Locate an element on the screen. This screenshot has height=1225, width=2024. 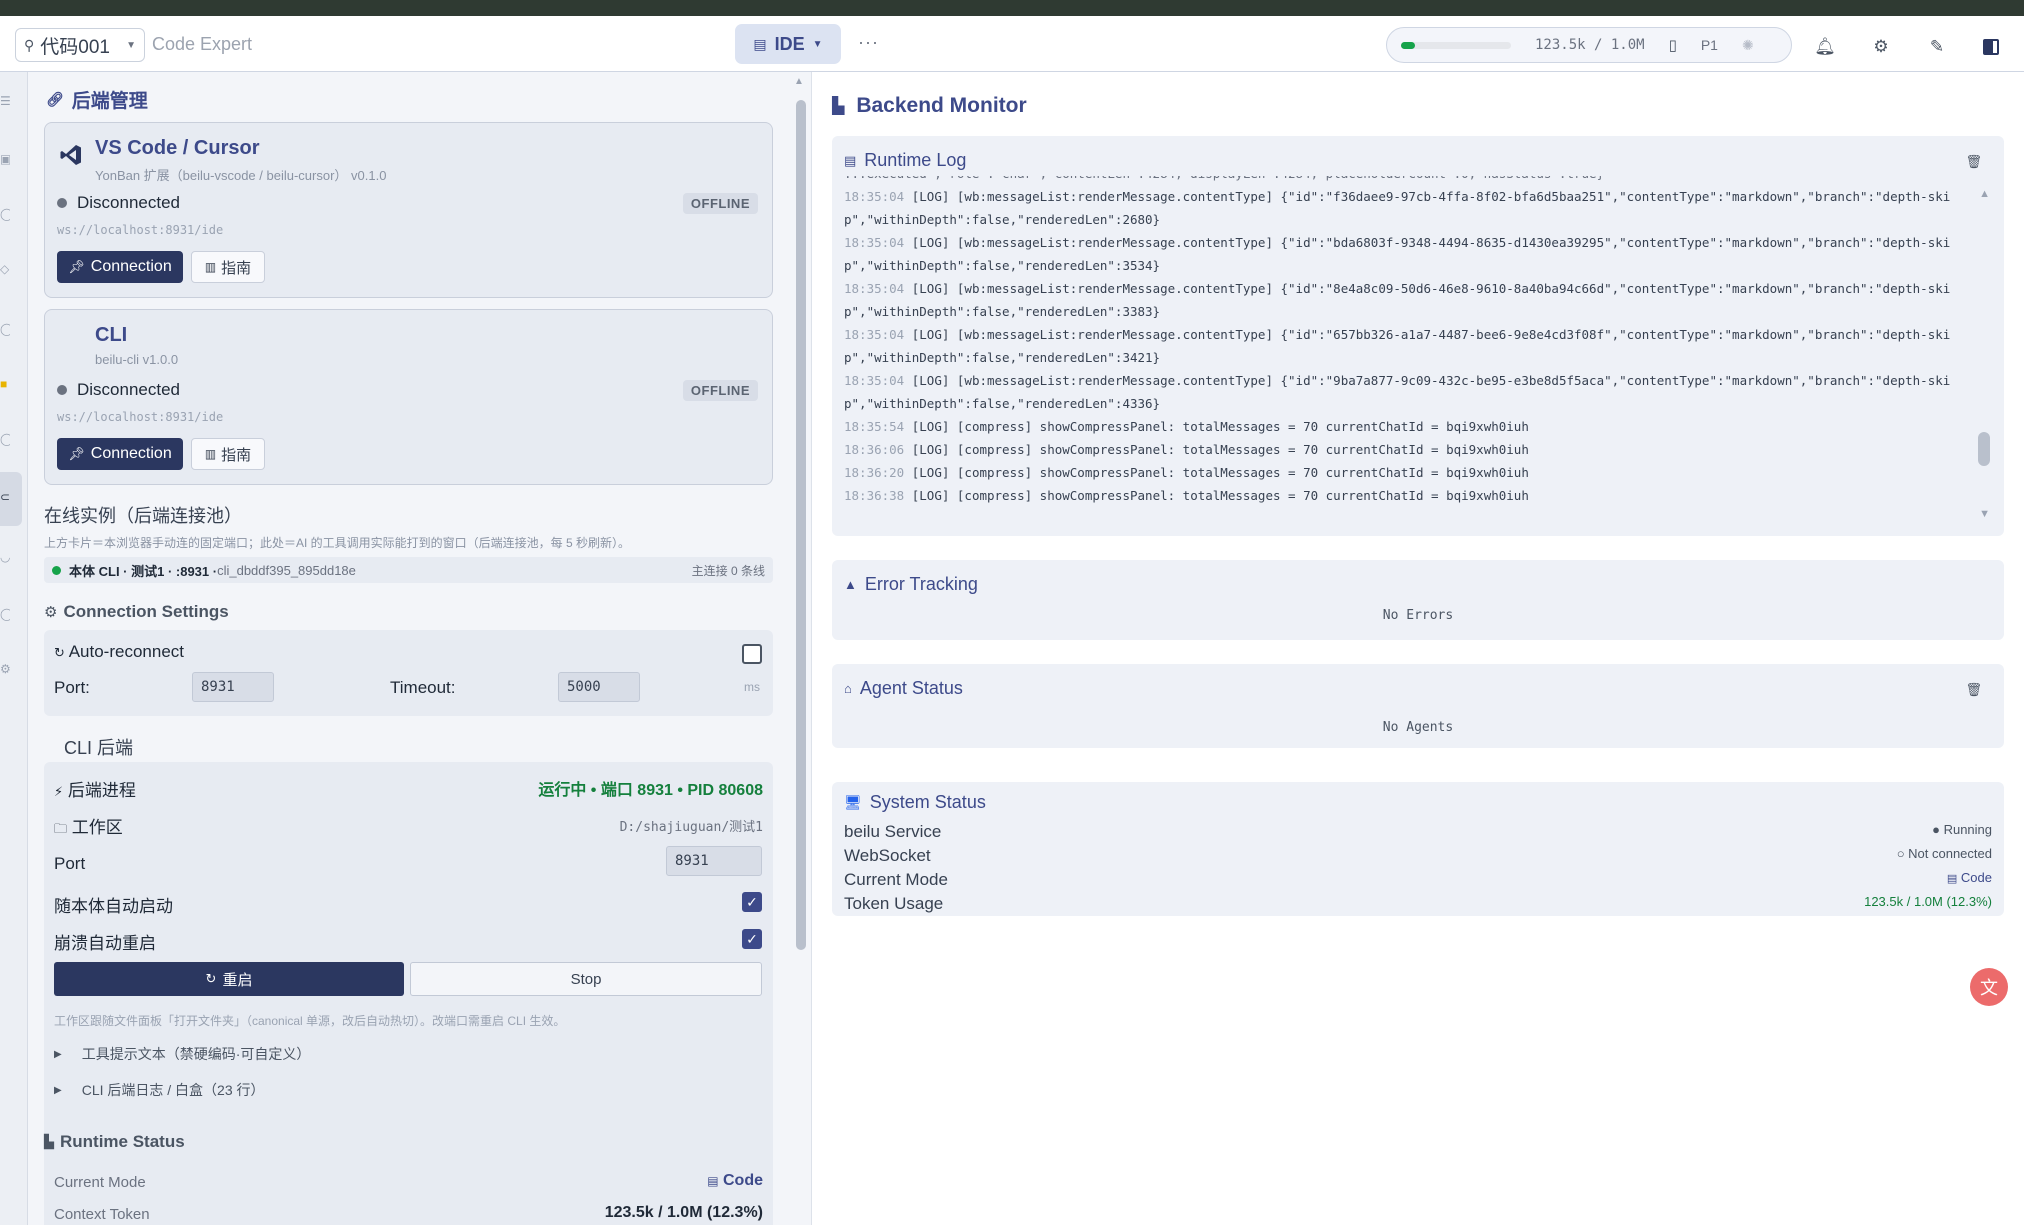
runtime-status-title: ▙ Runtime Status is located at coordinates (114, 1141).